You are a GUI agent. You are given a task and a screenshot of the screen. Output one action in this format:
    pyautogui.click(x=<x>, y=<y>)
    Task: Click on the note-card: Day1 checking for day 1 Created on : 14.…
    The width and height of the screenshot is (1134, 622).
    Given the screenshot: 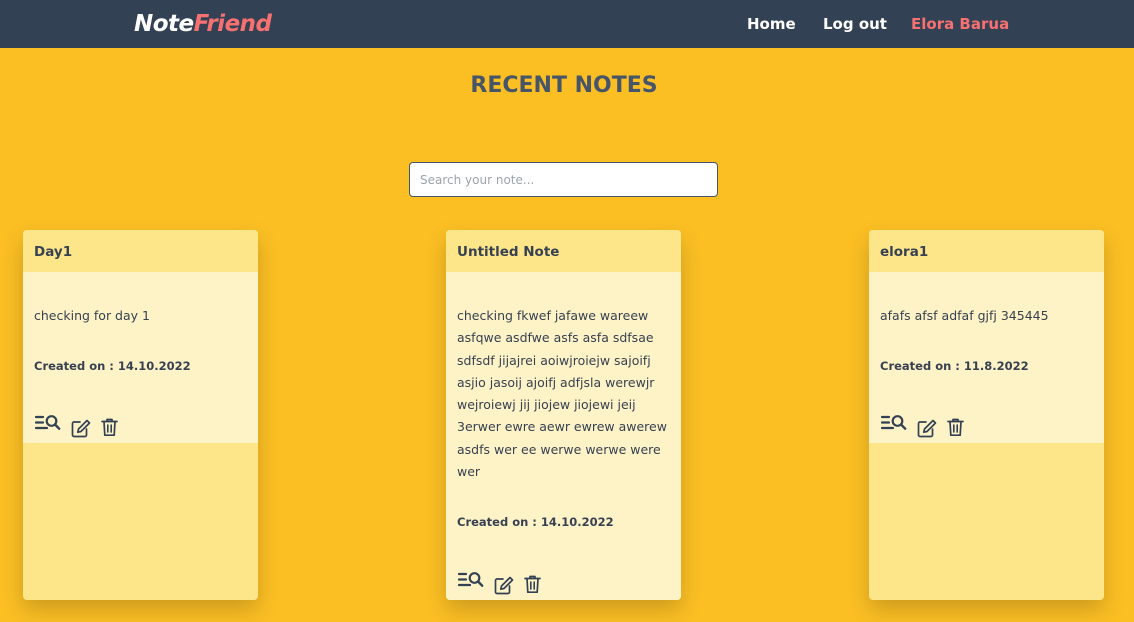 What is the action you would take?
    pyautogui.click(x=140, y=415)
    